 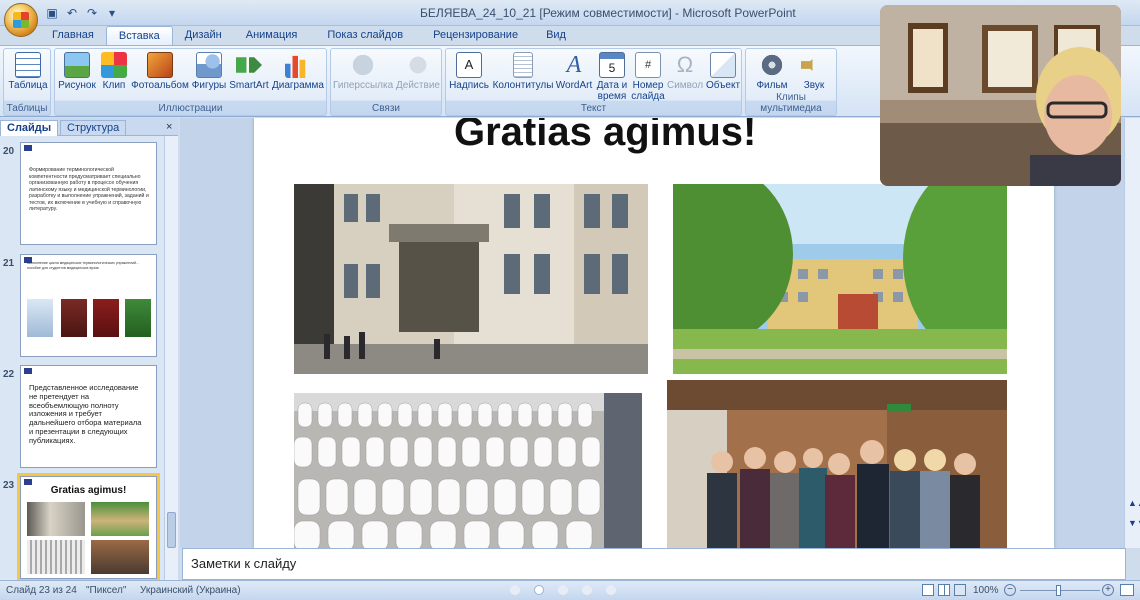 What do you see at coordinates (418, 65) in the screenshot?
I see `action-icon` at bounding box center [418, 65].